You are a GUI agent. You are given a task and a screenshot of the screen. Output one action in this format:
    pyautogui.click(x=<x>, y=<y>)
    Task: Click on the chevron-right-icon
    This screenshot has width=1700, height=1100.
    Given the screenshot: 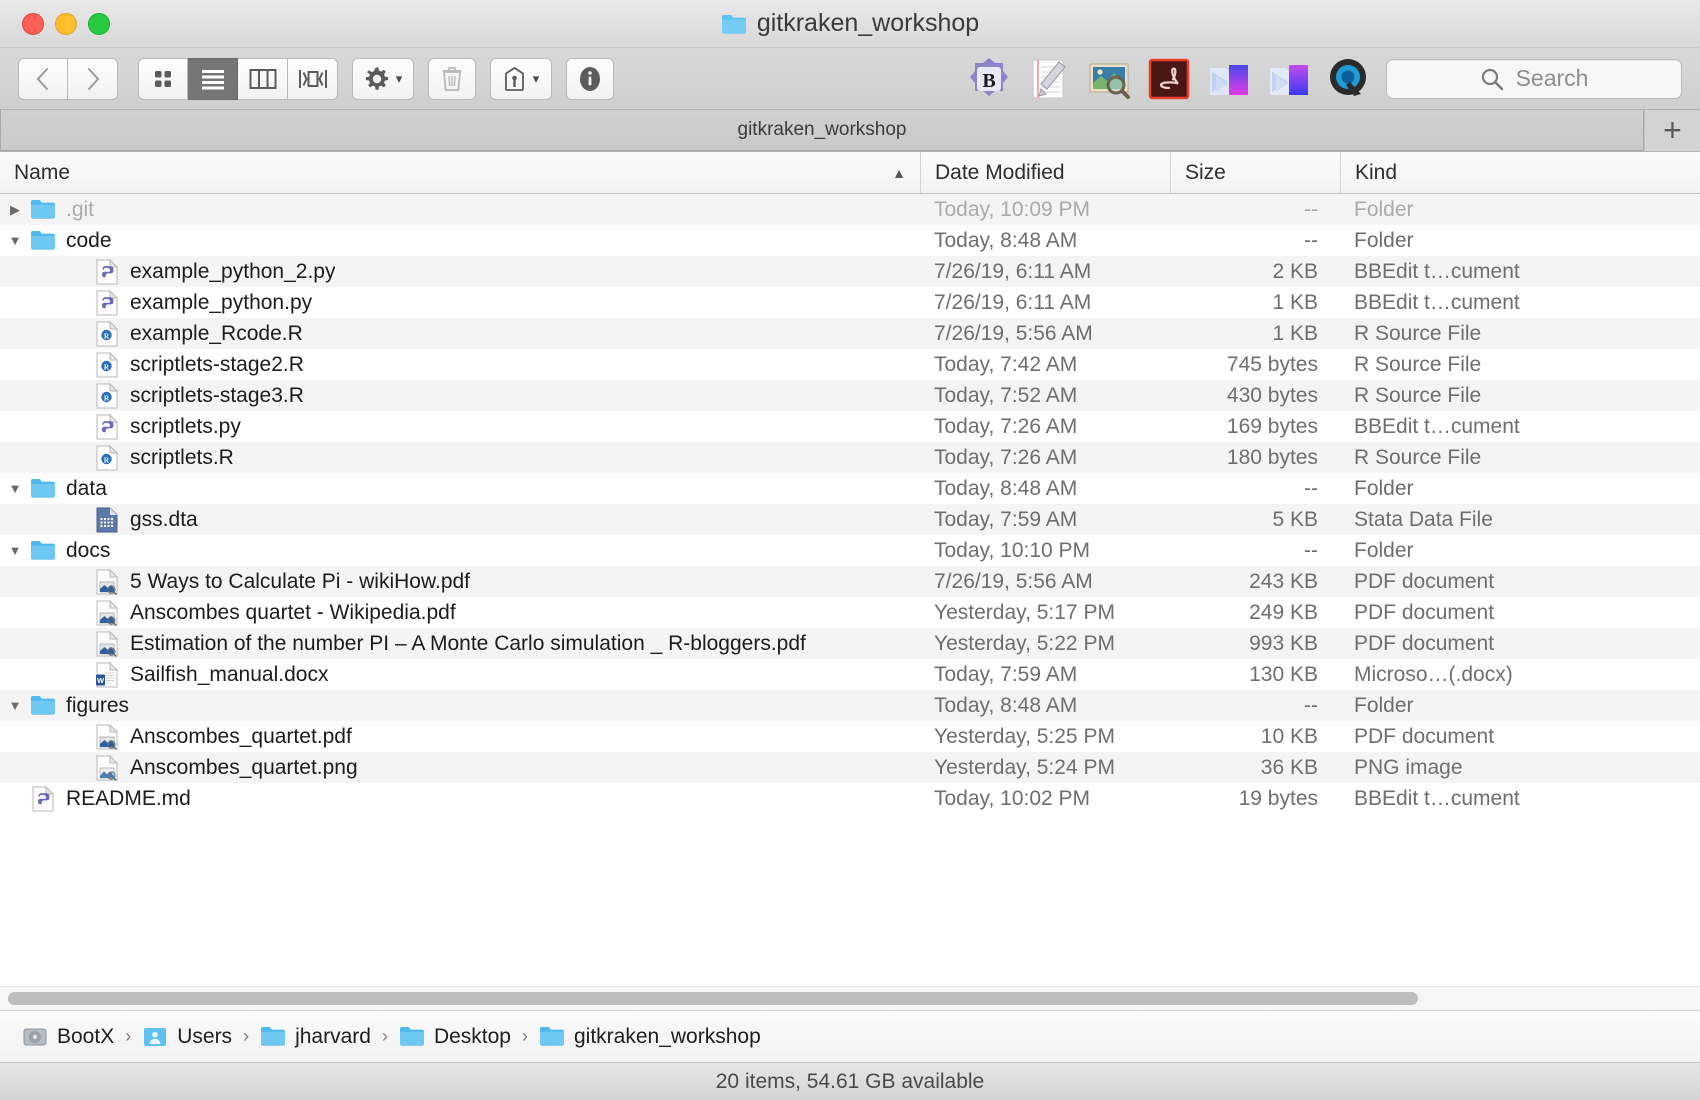 What is the action you would take?
    pyautogui.click(x=93, y=78)
    